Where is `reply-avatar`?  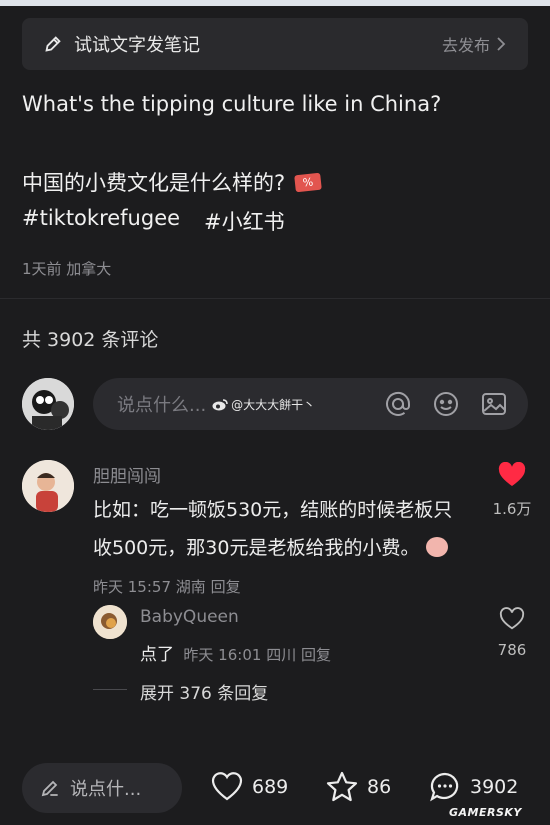
reply-avatar is located at coordinates (110, 622).